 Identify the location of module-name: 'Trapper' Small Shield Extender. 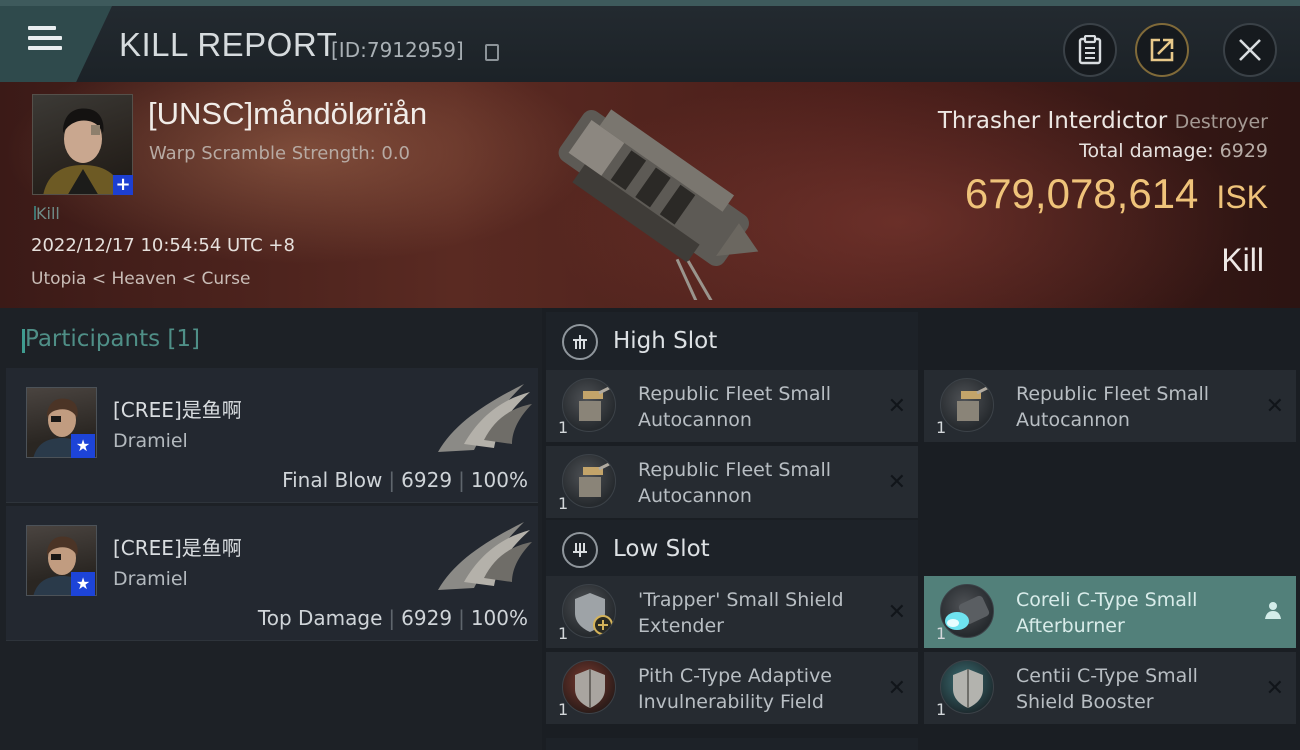
(741, 613).